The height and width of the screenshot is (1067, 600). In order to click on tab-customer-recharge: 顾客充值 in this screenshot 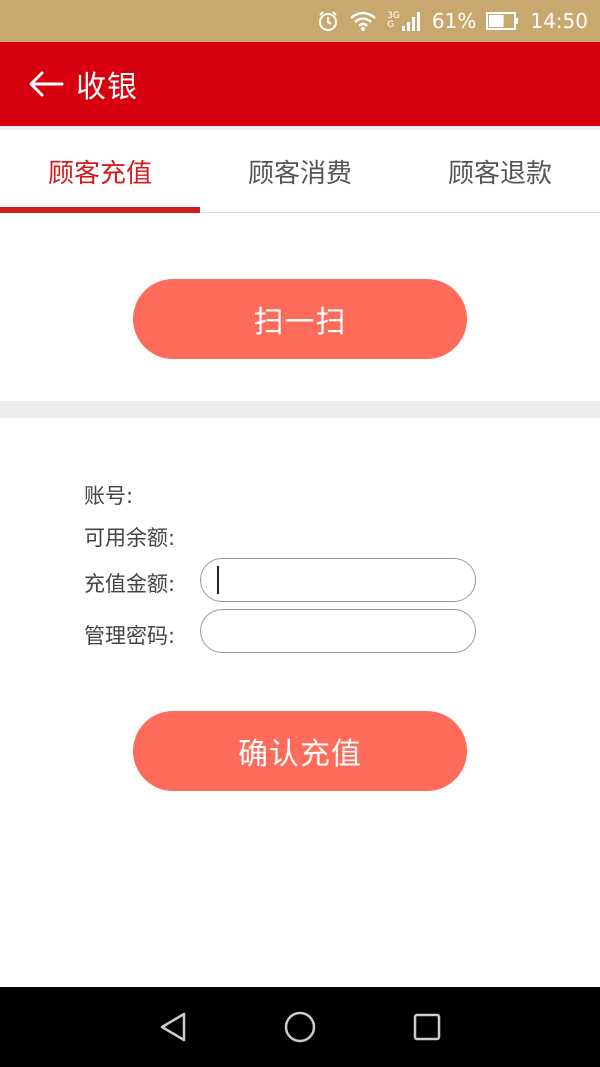, I will do `click(100, 171)`.